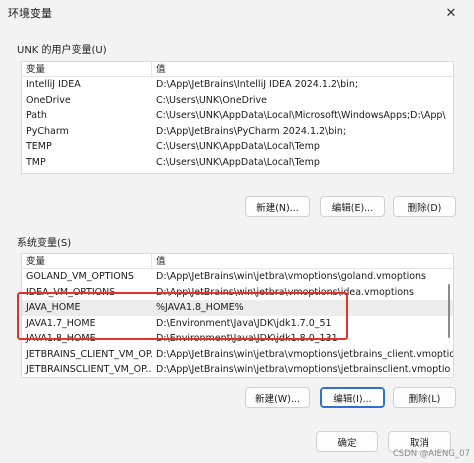  Describe the element at coordinates (53, 308) in the screenshot. I see `variable-name: JAVA_HOME` at that location.